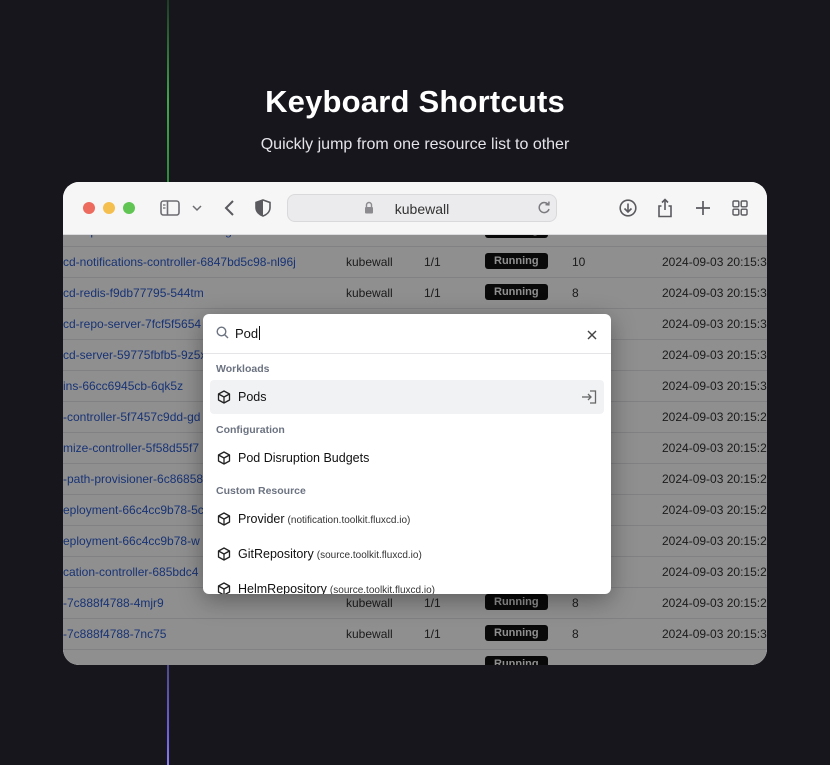 The image size is (830, 765). What do you see at coordinates (263, 208) in the screenshot?
I see `shield-icon` at bounding box center [263, 208].